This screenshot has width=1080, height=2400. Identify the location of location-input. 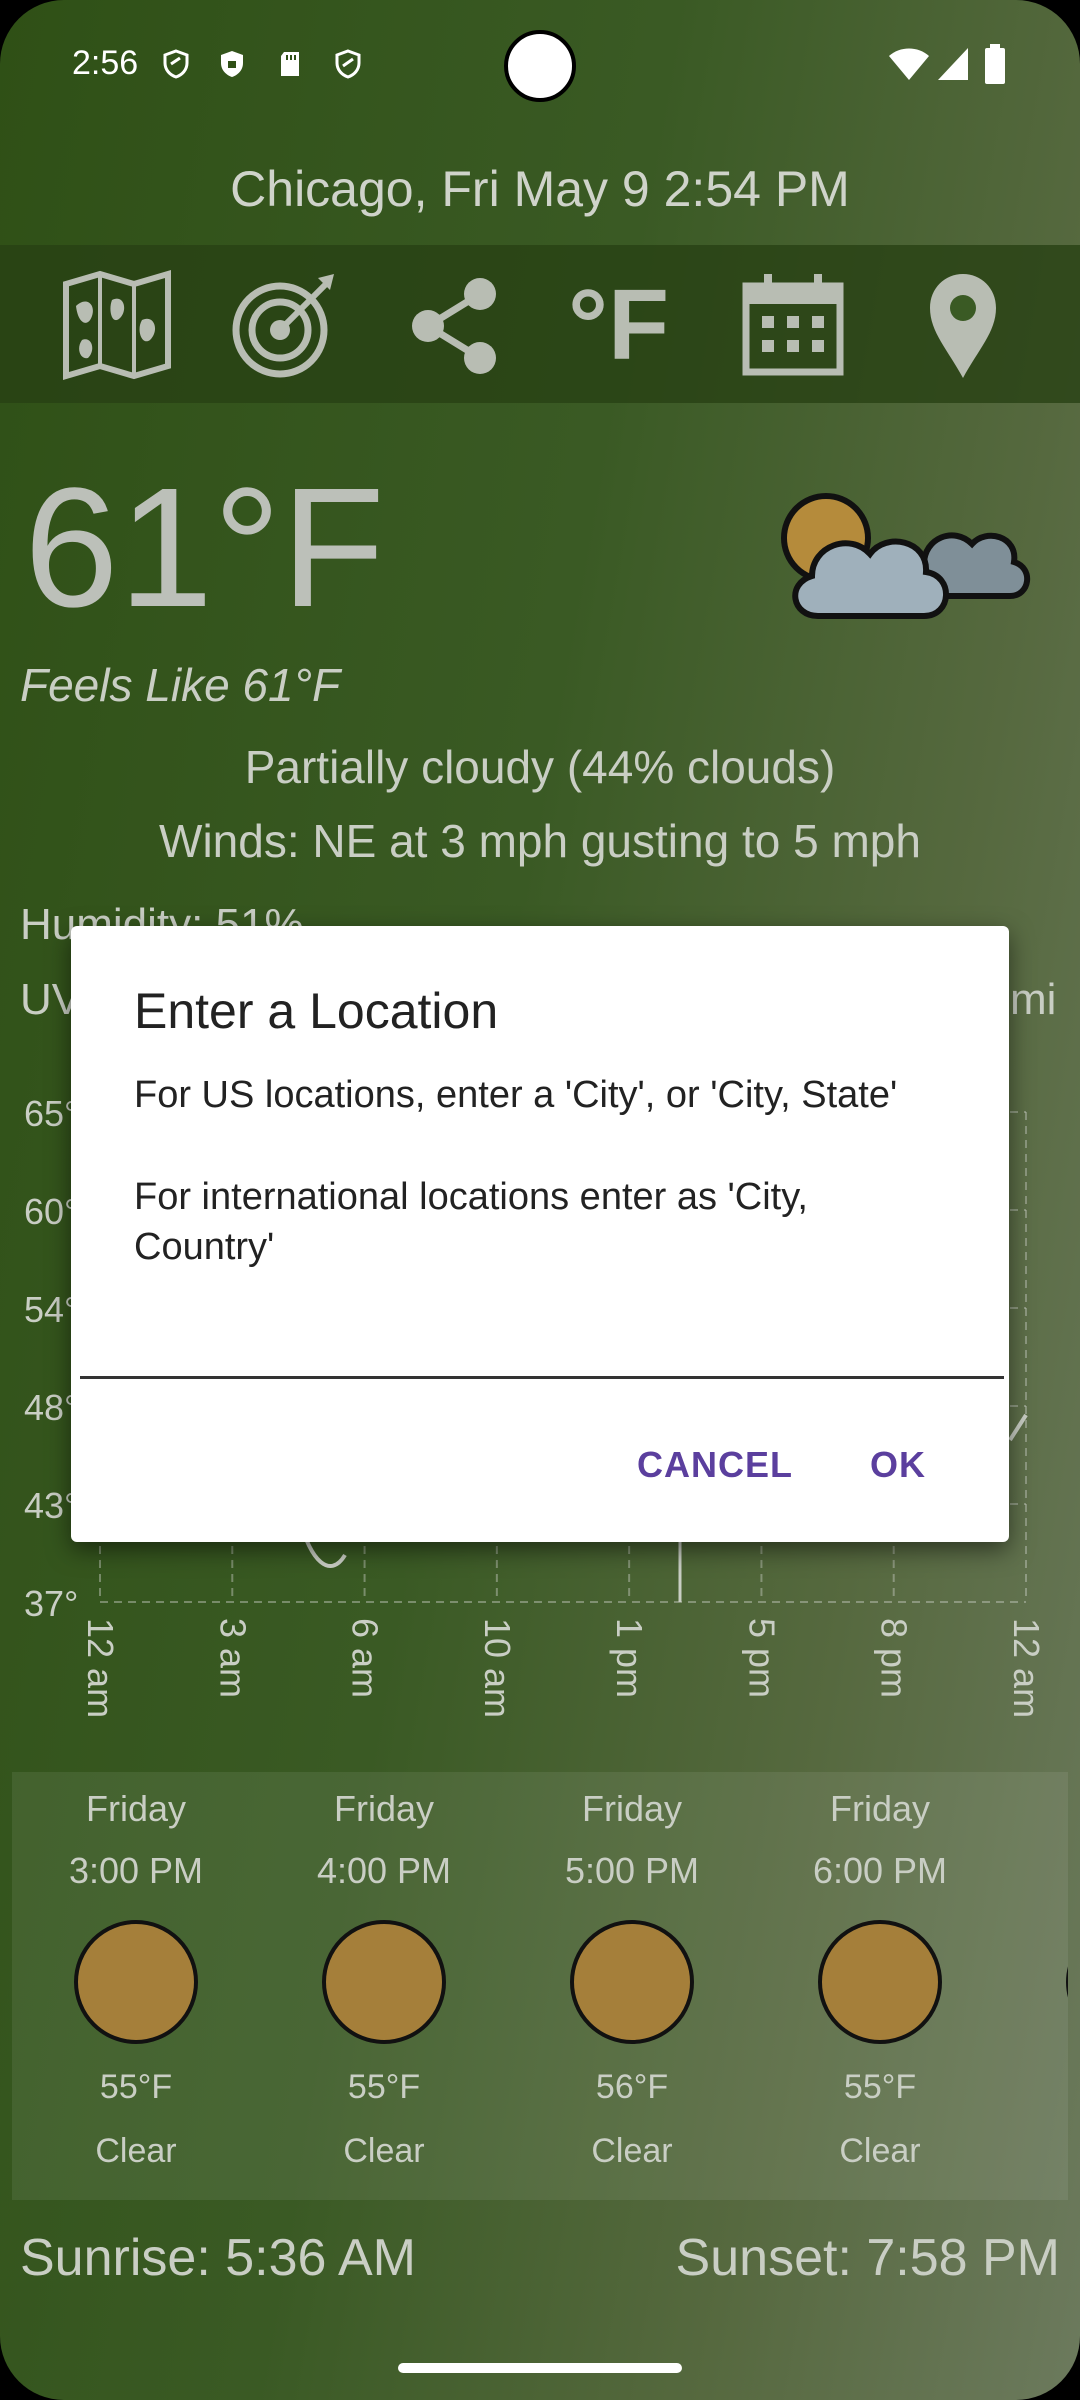
(542, 1346).